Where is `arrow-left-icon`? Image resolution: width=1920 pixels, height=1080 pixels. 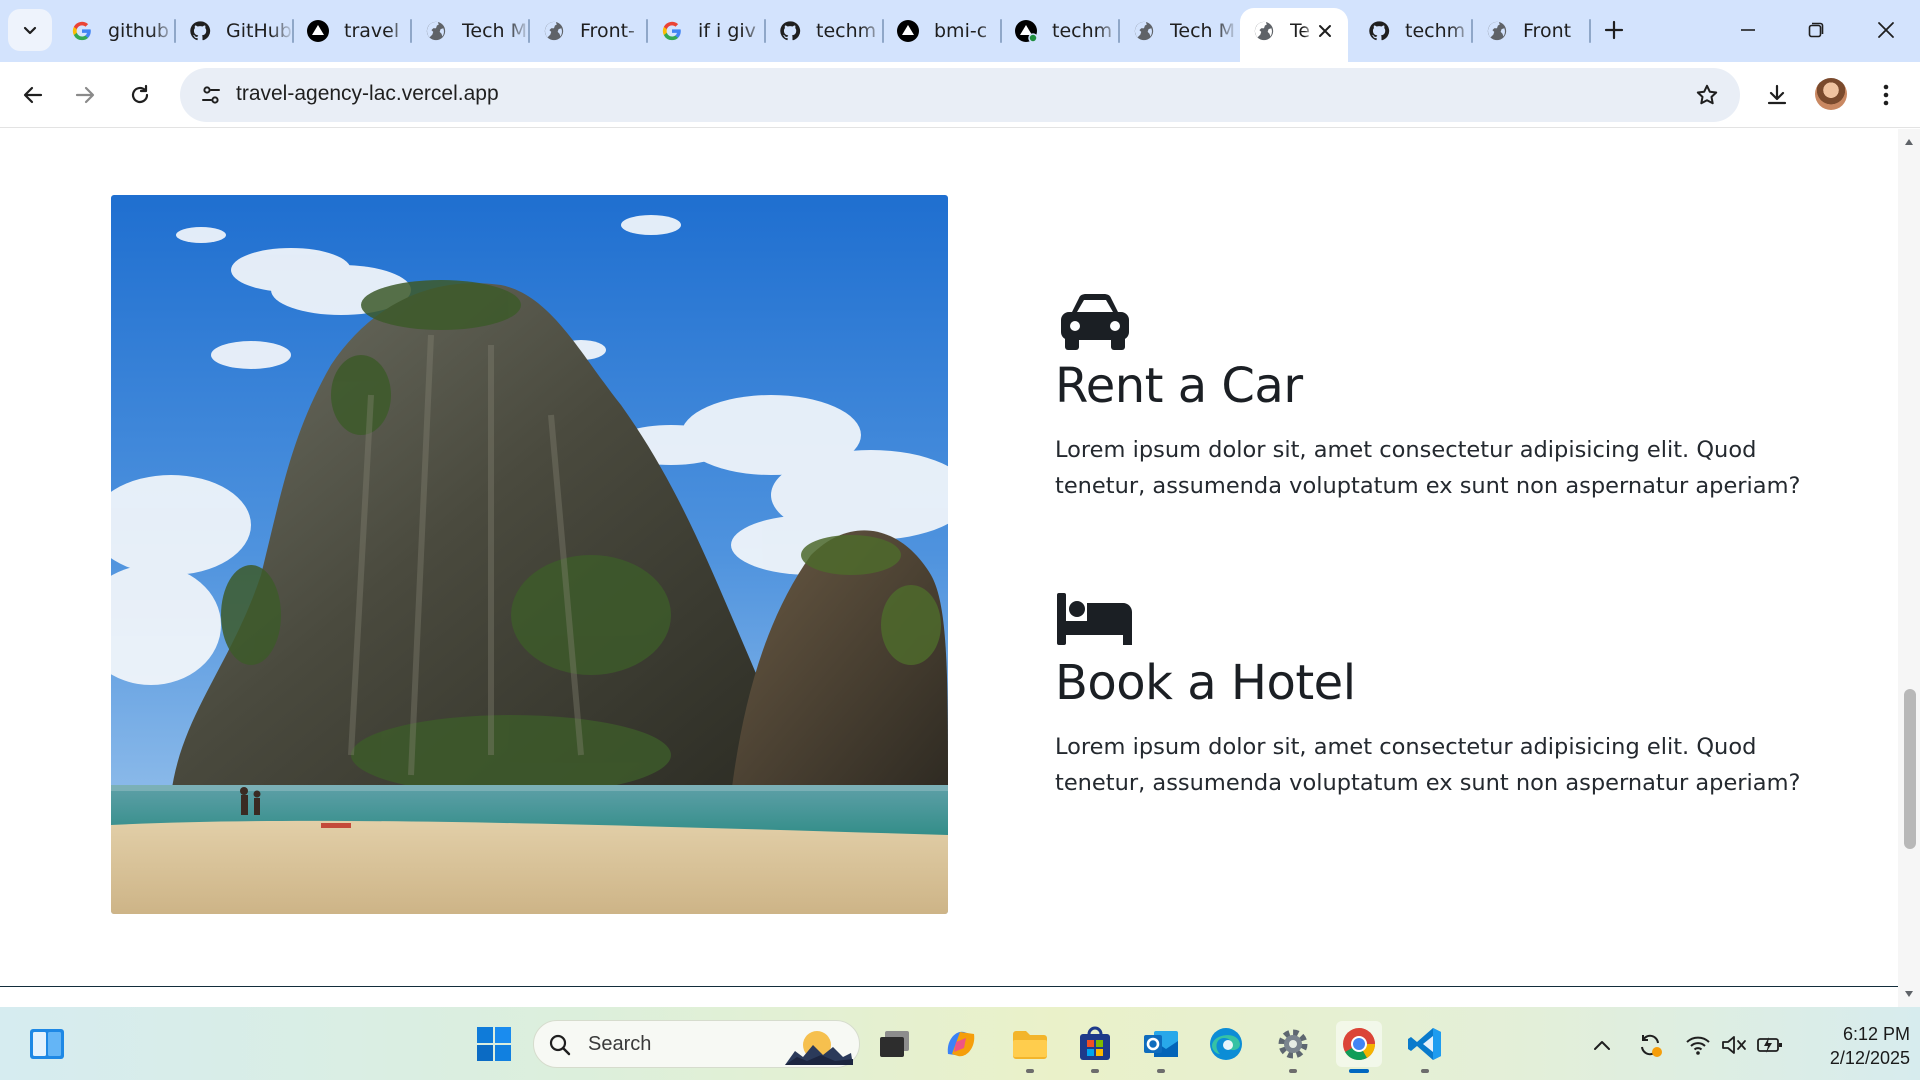
arrow-left-icon is located at coordinates (33, 95).